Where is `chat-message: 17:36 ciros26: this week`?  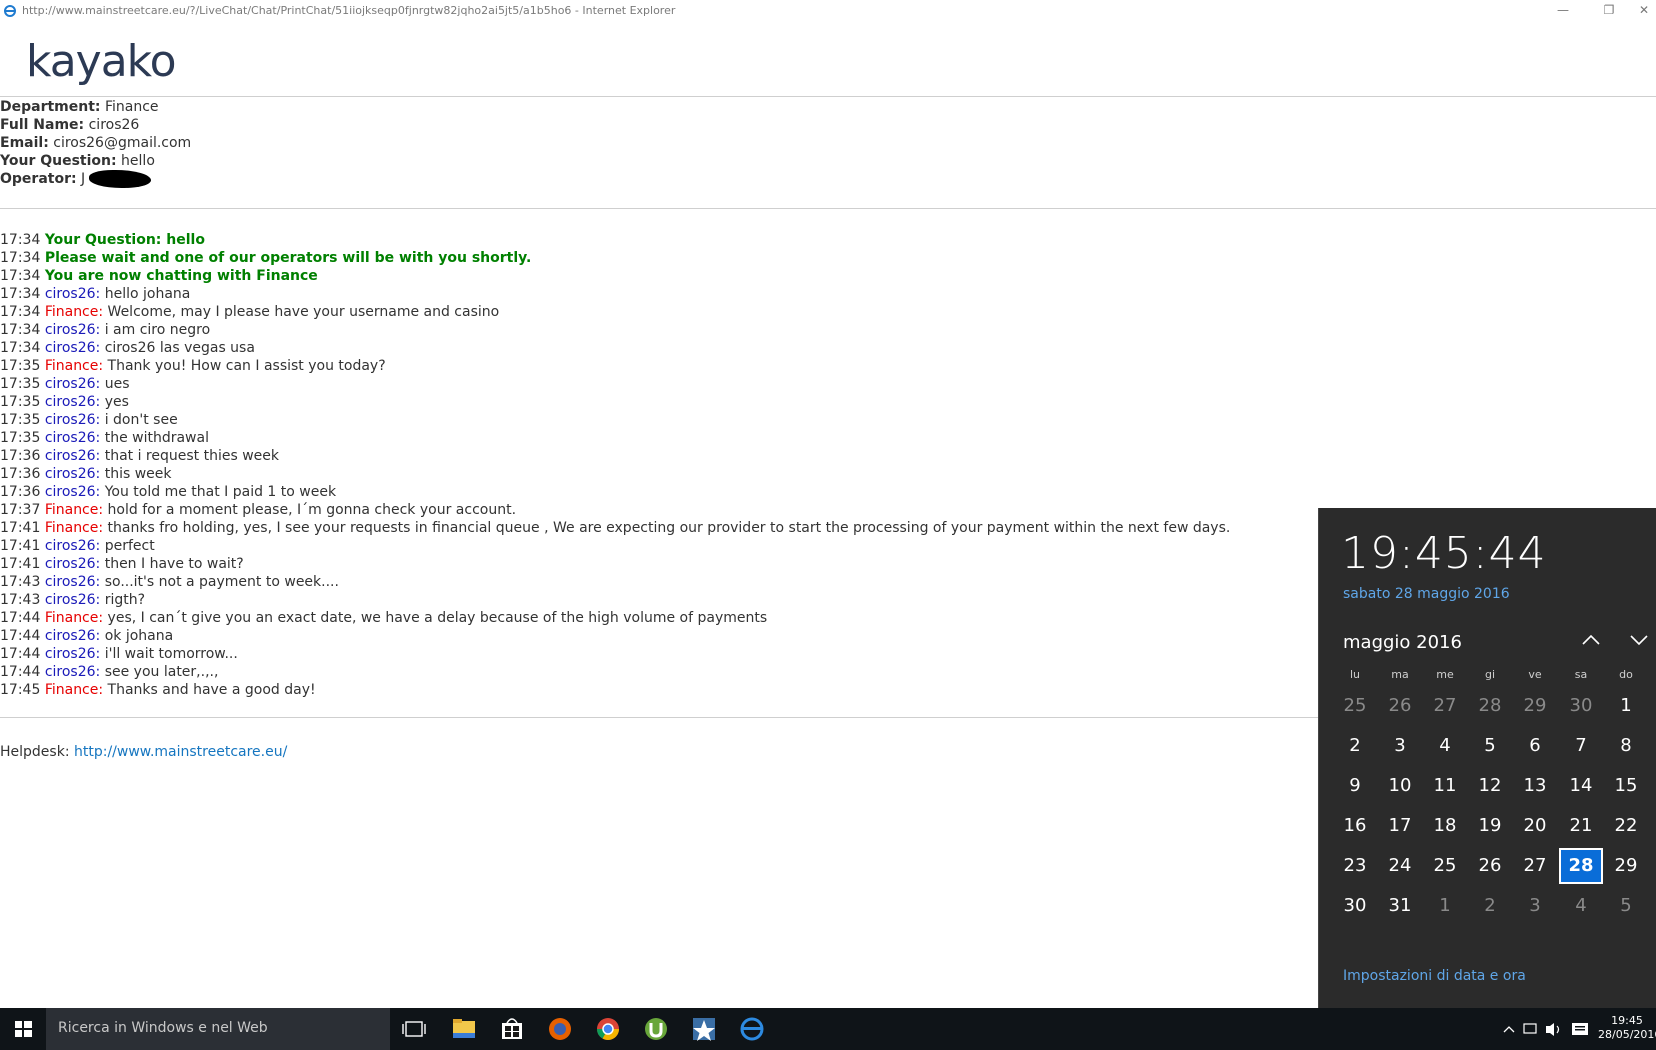 chat-message: 17:36 ciros26: this week is located at coordinates (615, 474).